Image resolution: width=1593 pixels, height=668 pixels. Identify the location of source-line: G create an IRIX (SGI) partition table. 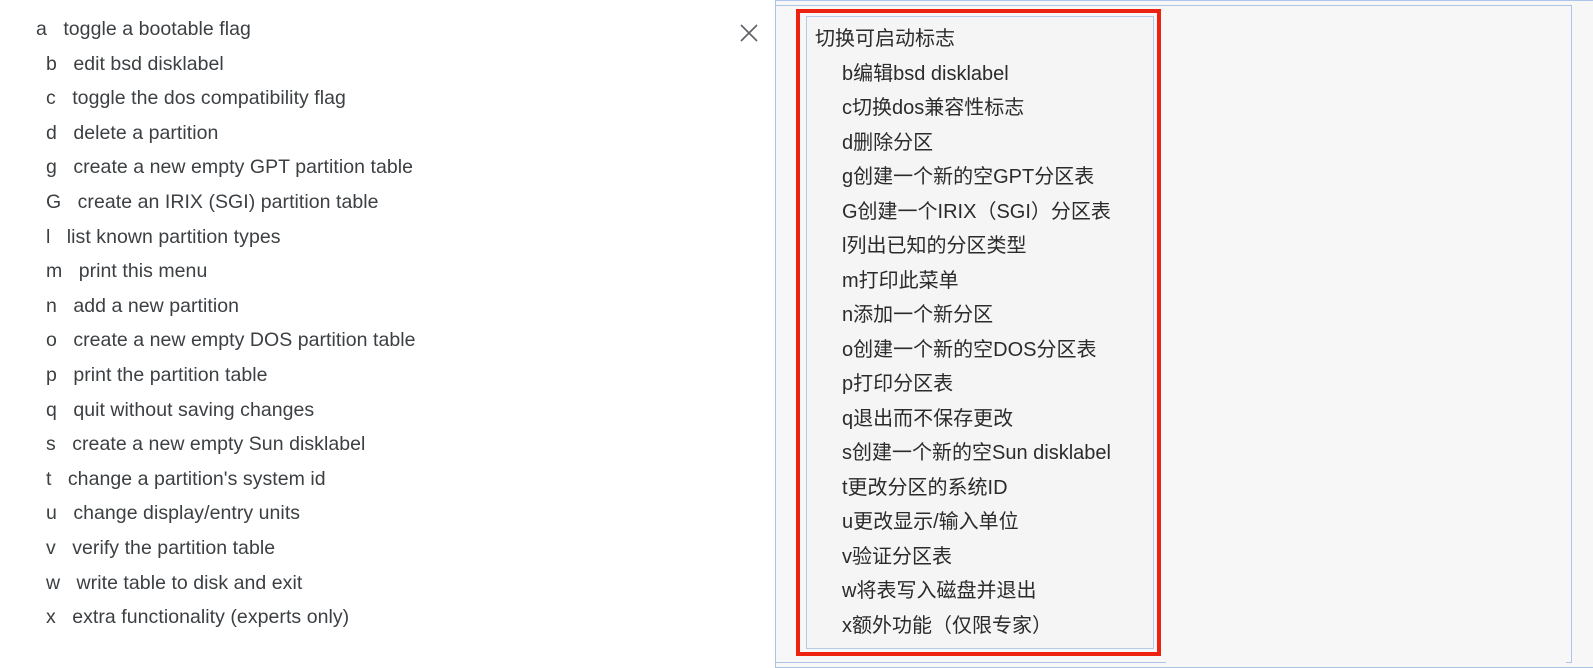
(360, 202).